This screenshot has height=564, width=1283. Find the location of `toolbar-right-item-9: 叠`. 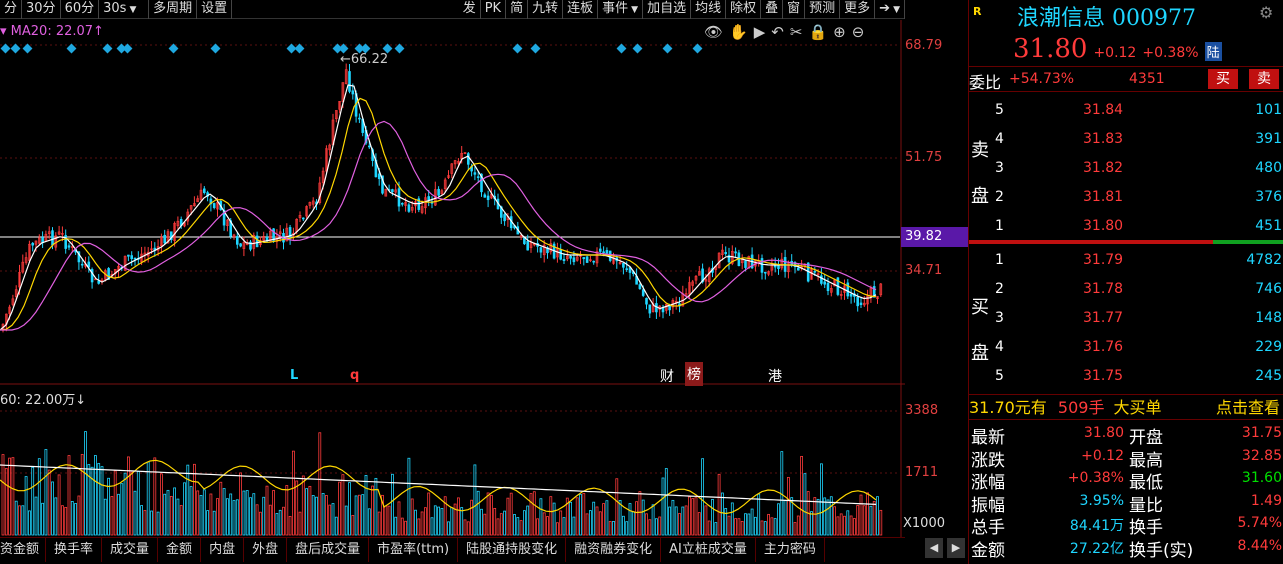

toolbar-right-item-9: 叠 is located at coordinates (772, 9).